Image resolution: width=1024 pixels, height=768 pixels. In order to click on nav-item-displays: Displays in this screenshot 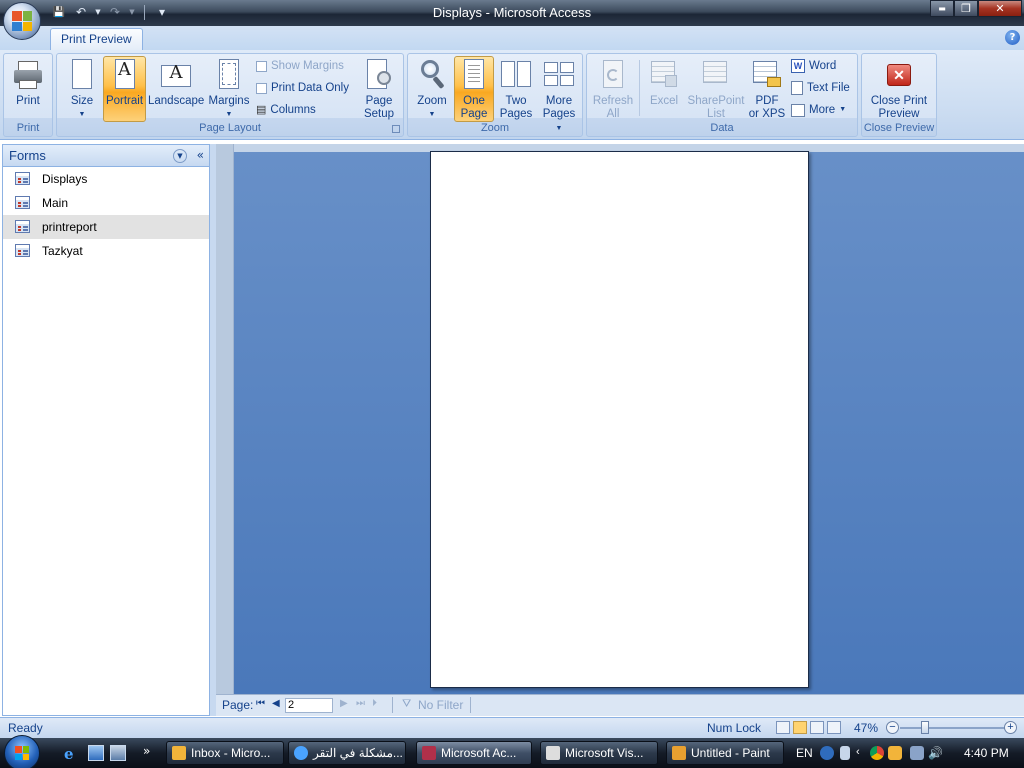, I will do `click(106, 179)`.